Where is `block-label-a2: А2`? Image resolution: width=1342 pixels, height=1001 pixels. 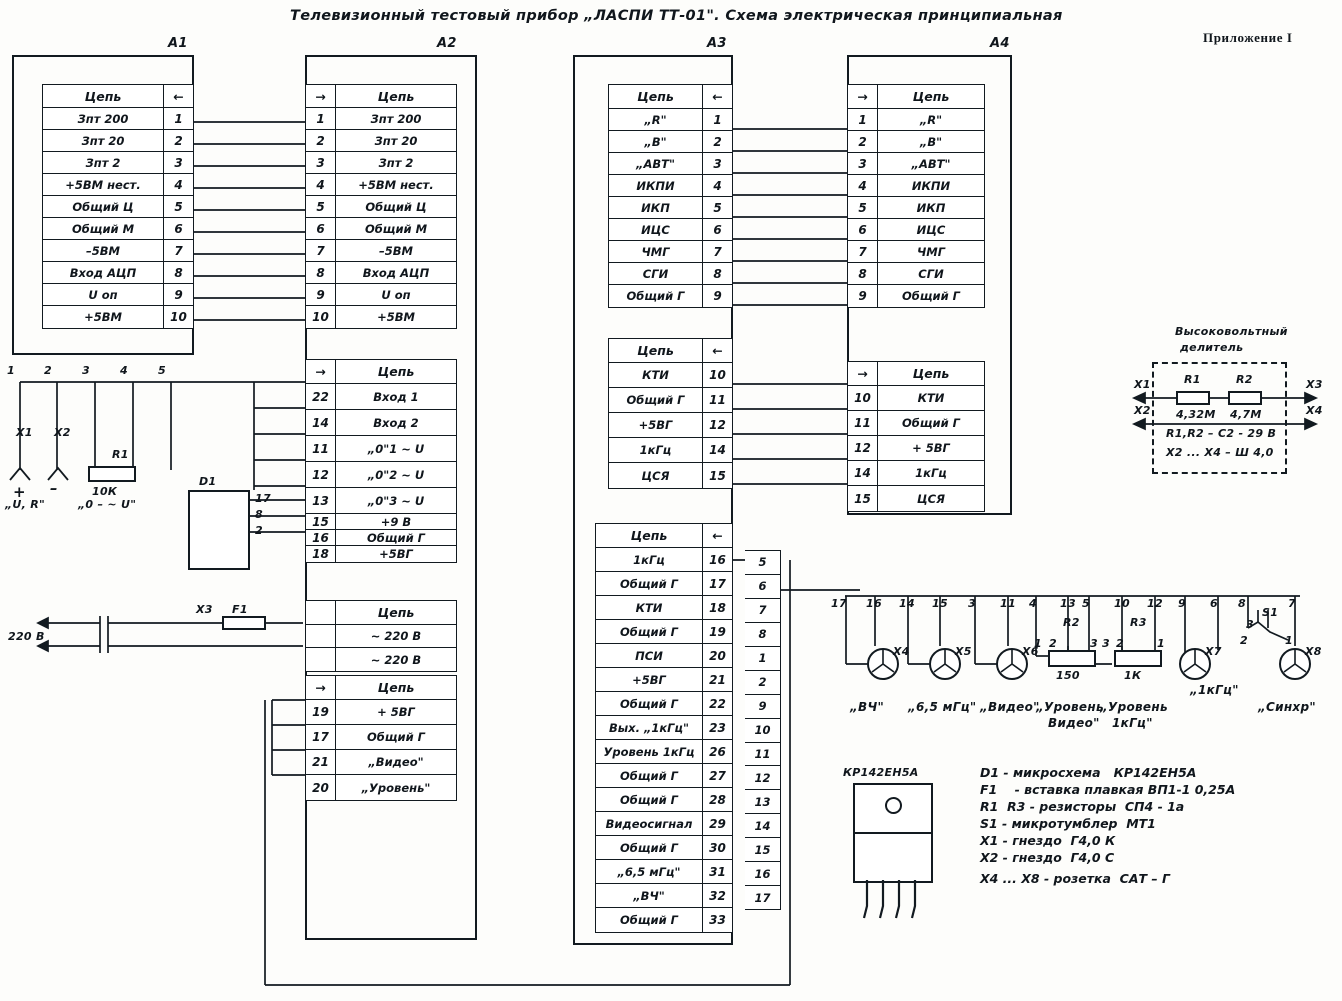 block-label-a2: А2 is located at coordinates (447, 43).